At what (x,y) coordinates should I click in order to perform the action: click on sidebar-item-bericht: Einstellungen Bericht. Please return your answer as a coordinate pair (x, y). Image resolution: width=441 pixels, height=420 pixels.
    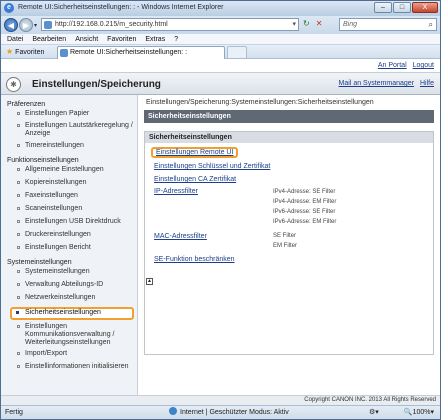
    Looking at the image, I should click on (69, 250).